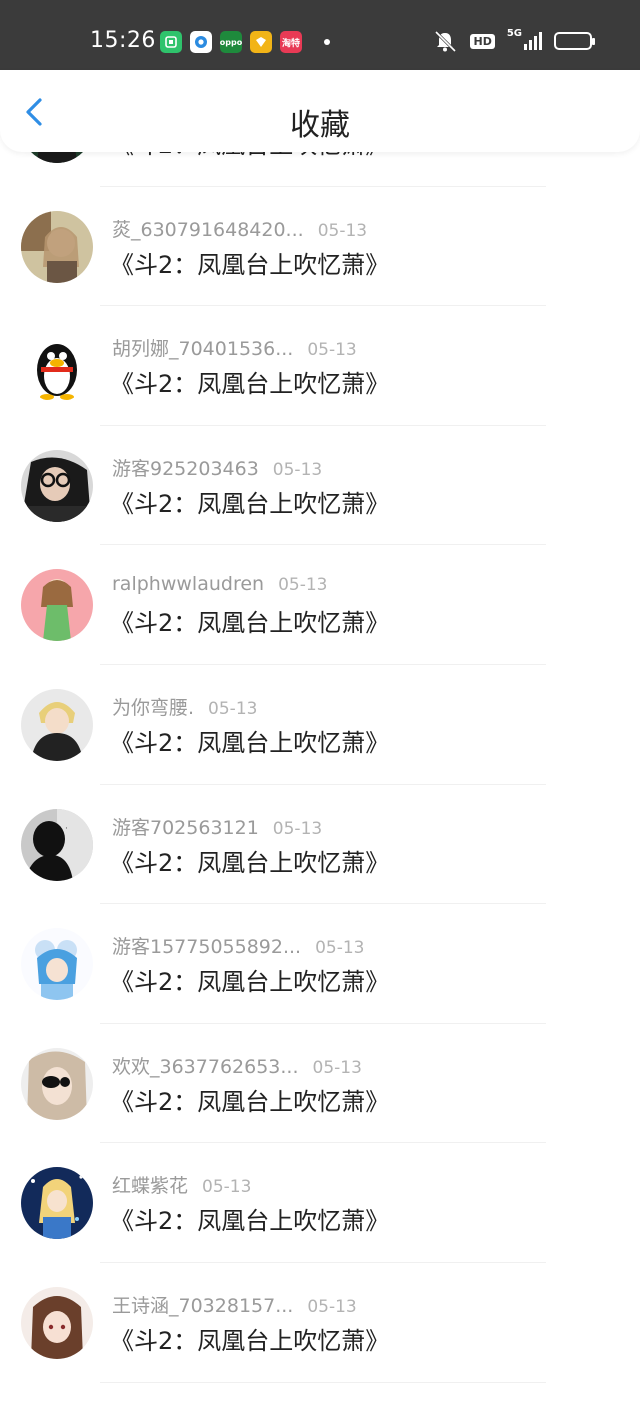 Image resolution: width=640 pixels, height=1422 pixels. I want to click on favorite-item: 王诗涵_70328157... 05-13 《斗2：凤凰台上吹忆萧》, so click(320, 1323).